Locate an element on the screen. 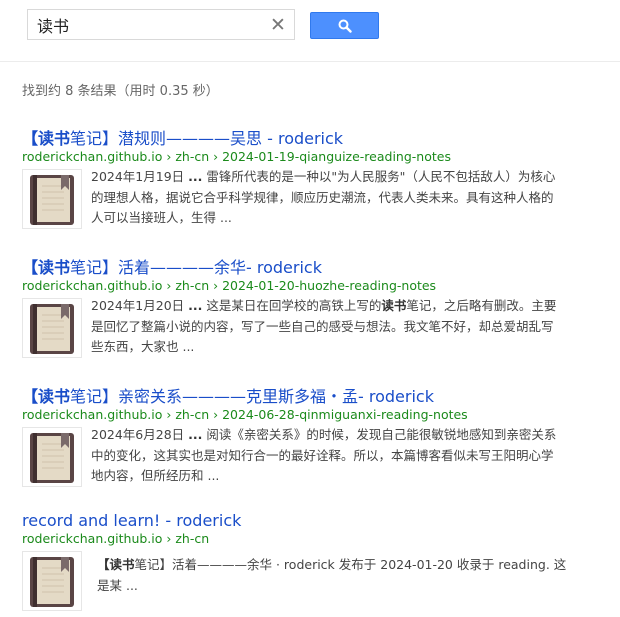  snippet-date: 2024年1月20日 is located at coordinates (138, 305).